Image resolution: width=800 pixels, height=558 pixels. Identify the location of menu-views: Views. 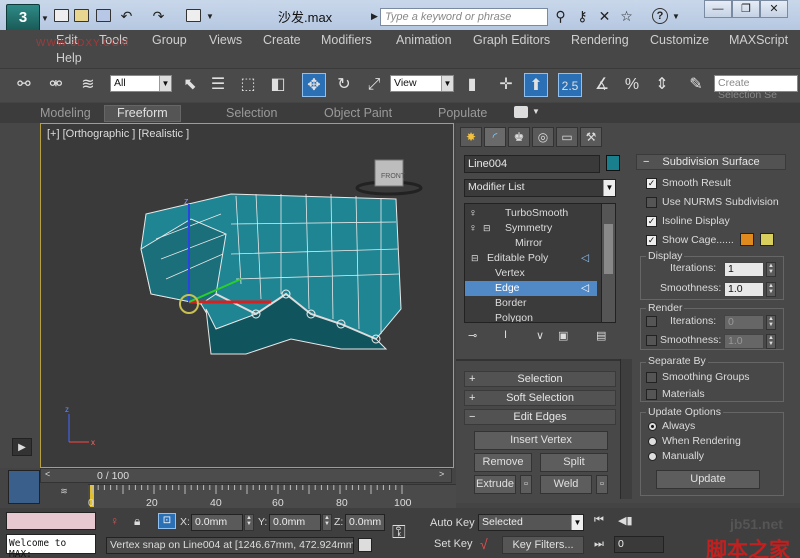
(225, 40).